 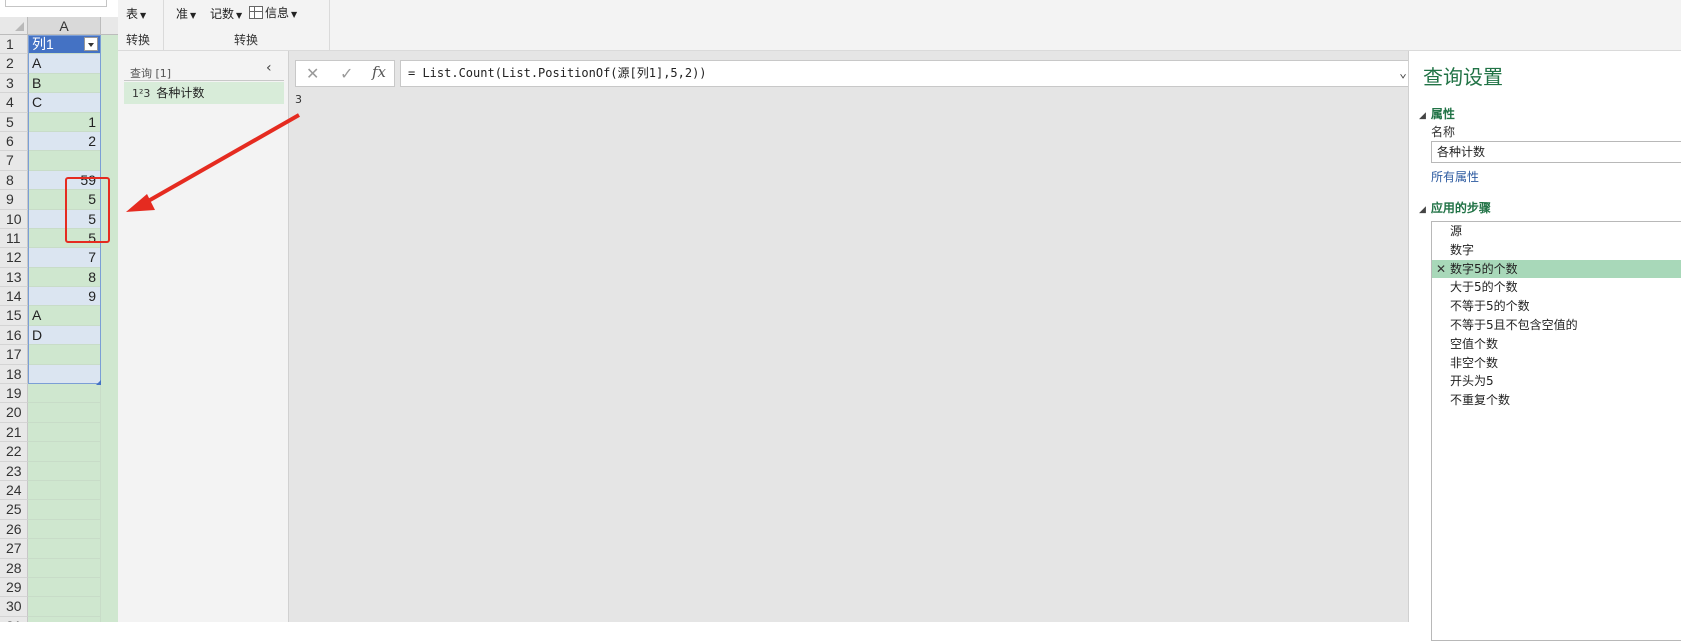 What do you see at coordinates (14, 316) in the screenshot?
I see `row-number: 15` at bounding box center [14, 316].